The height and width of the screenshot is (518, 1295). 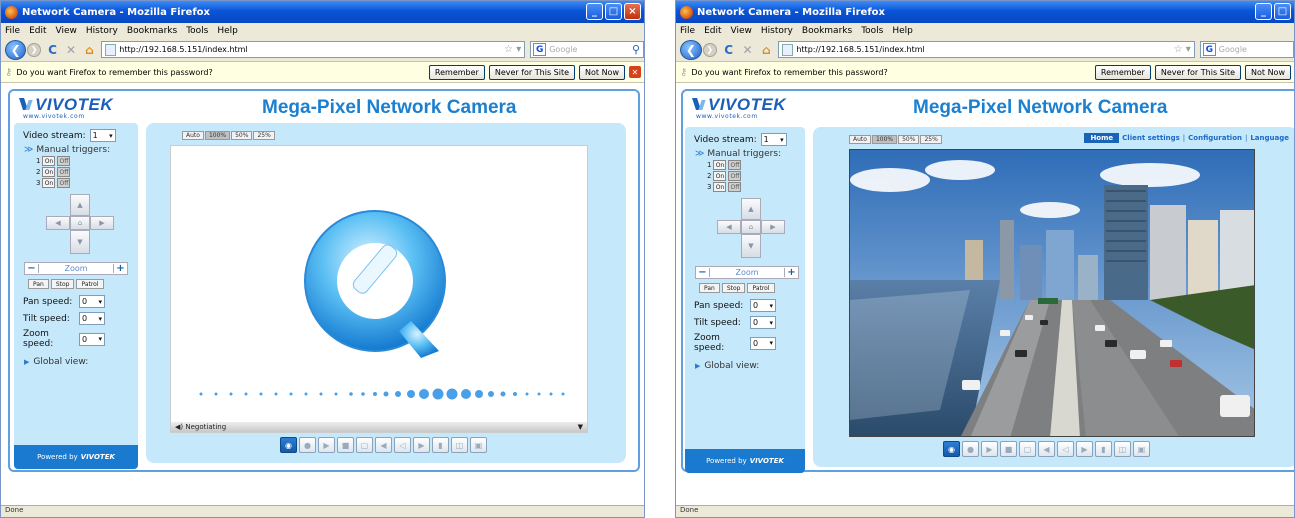 I want to click on play-icon: ▶, so click(x=989, y=449).